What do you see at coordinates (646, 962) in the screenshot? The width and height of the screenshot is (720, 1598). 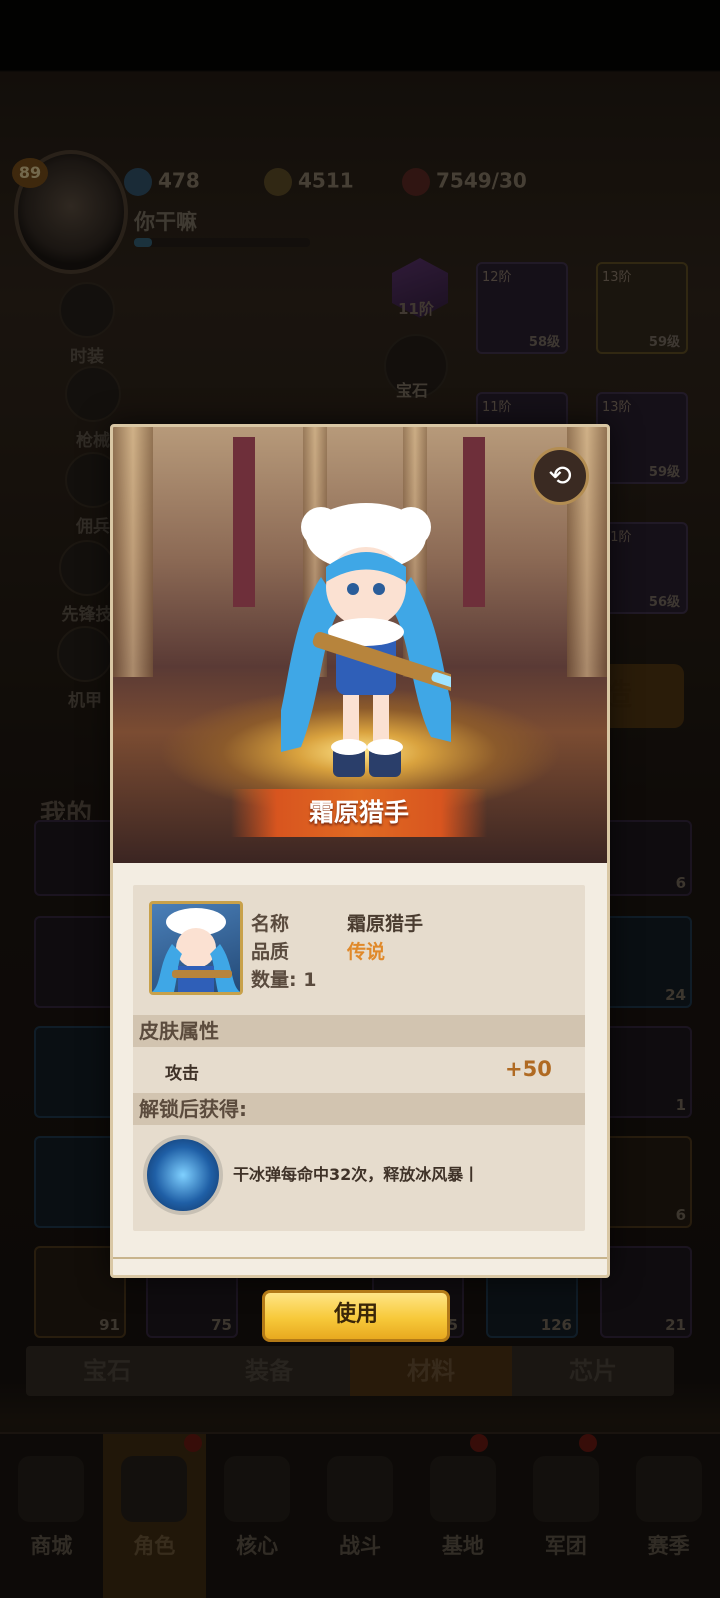 I see `inventory-item: 24` at bounding box center [646, 962].